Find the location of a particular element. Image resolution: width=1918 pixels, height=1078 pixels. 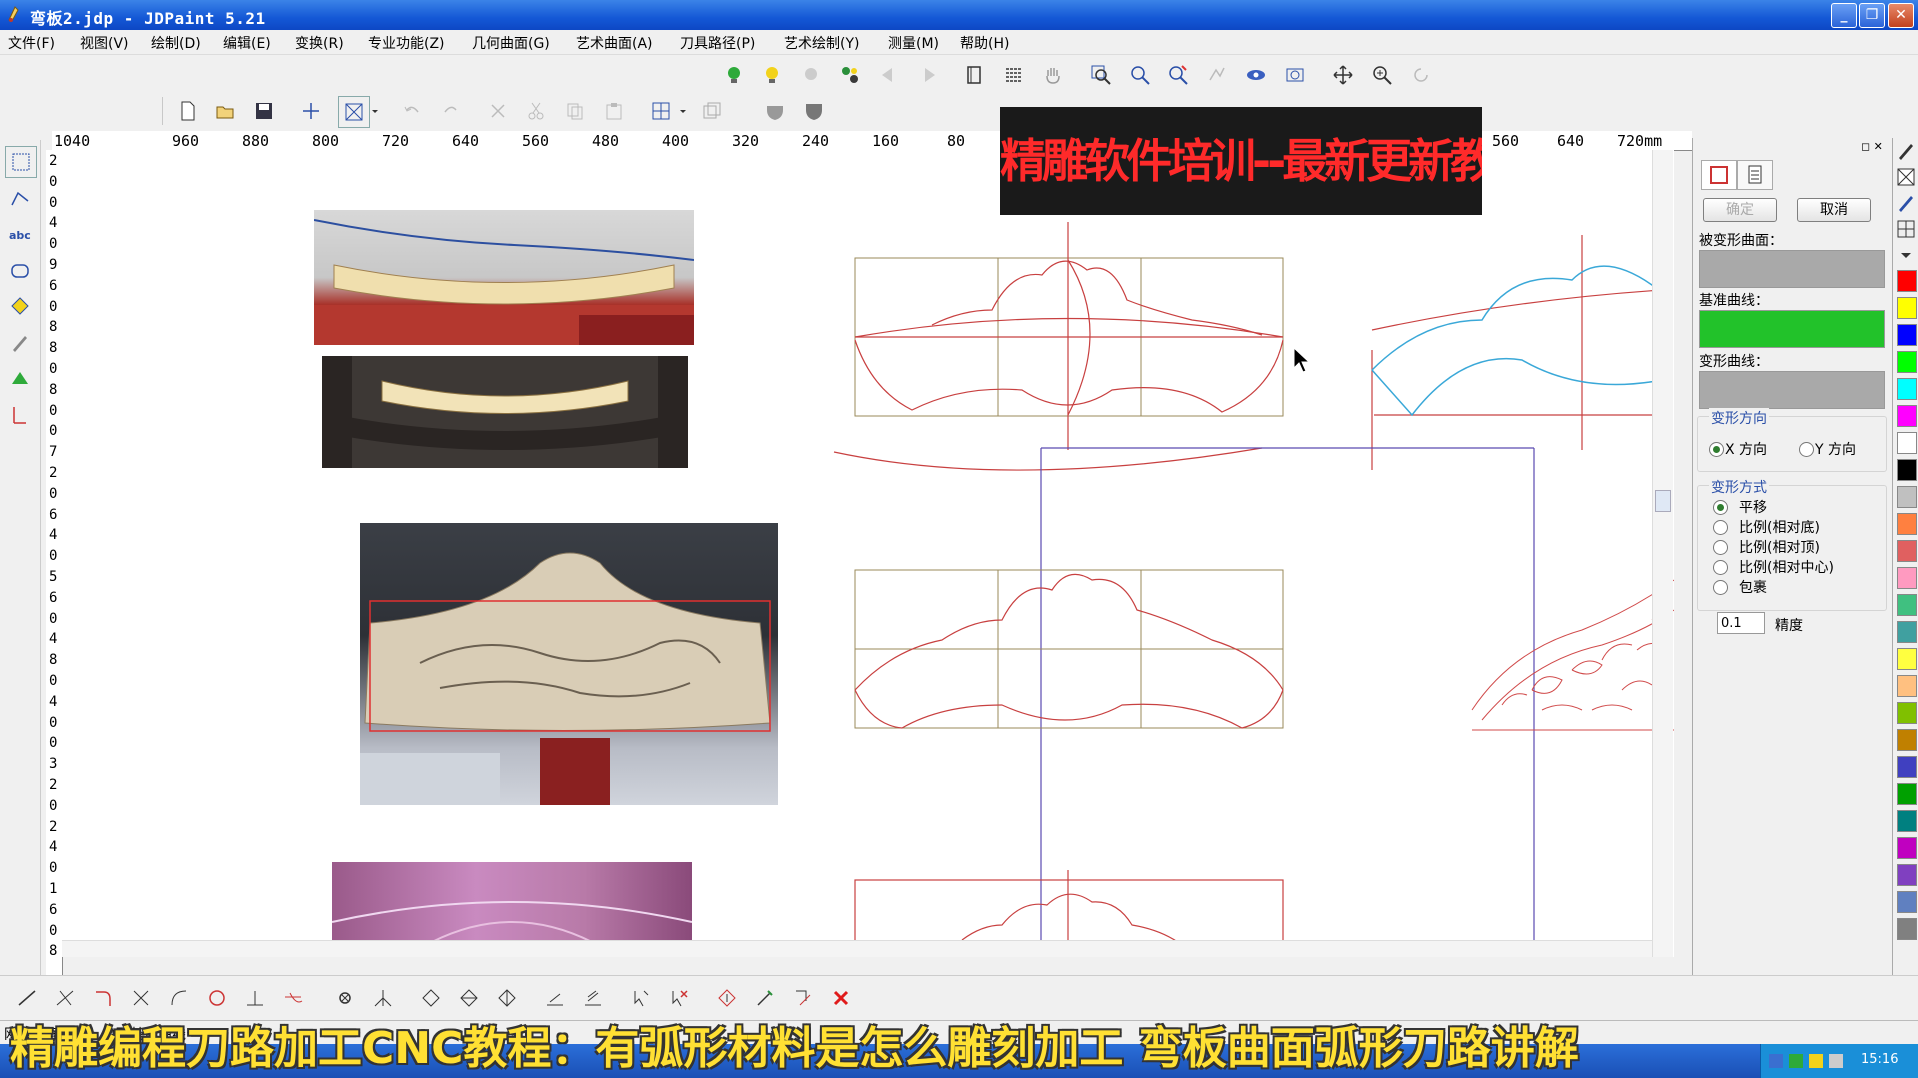

no-color-icon is located at coordinates (1905, 177).